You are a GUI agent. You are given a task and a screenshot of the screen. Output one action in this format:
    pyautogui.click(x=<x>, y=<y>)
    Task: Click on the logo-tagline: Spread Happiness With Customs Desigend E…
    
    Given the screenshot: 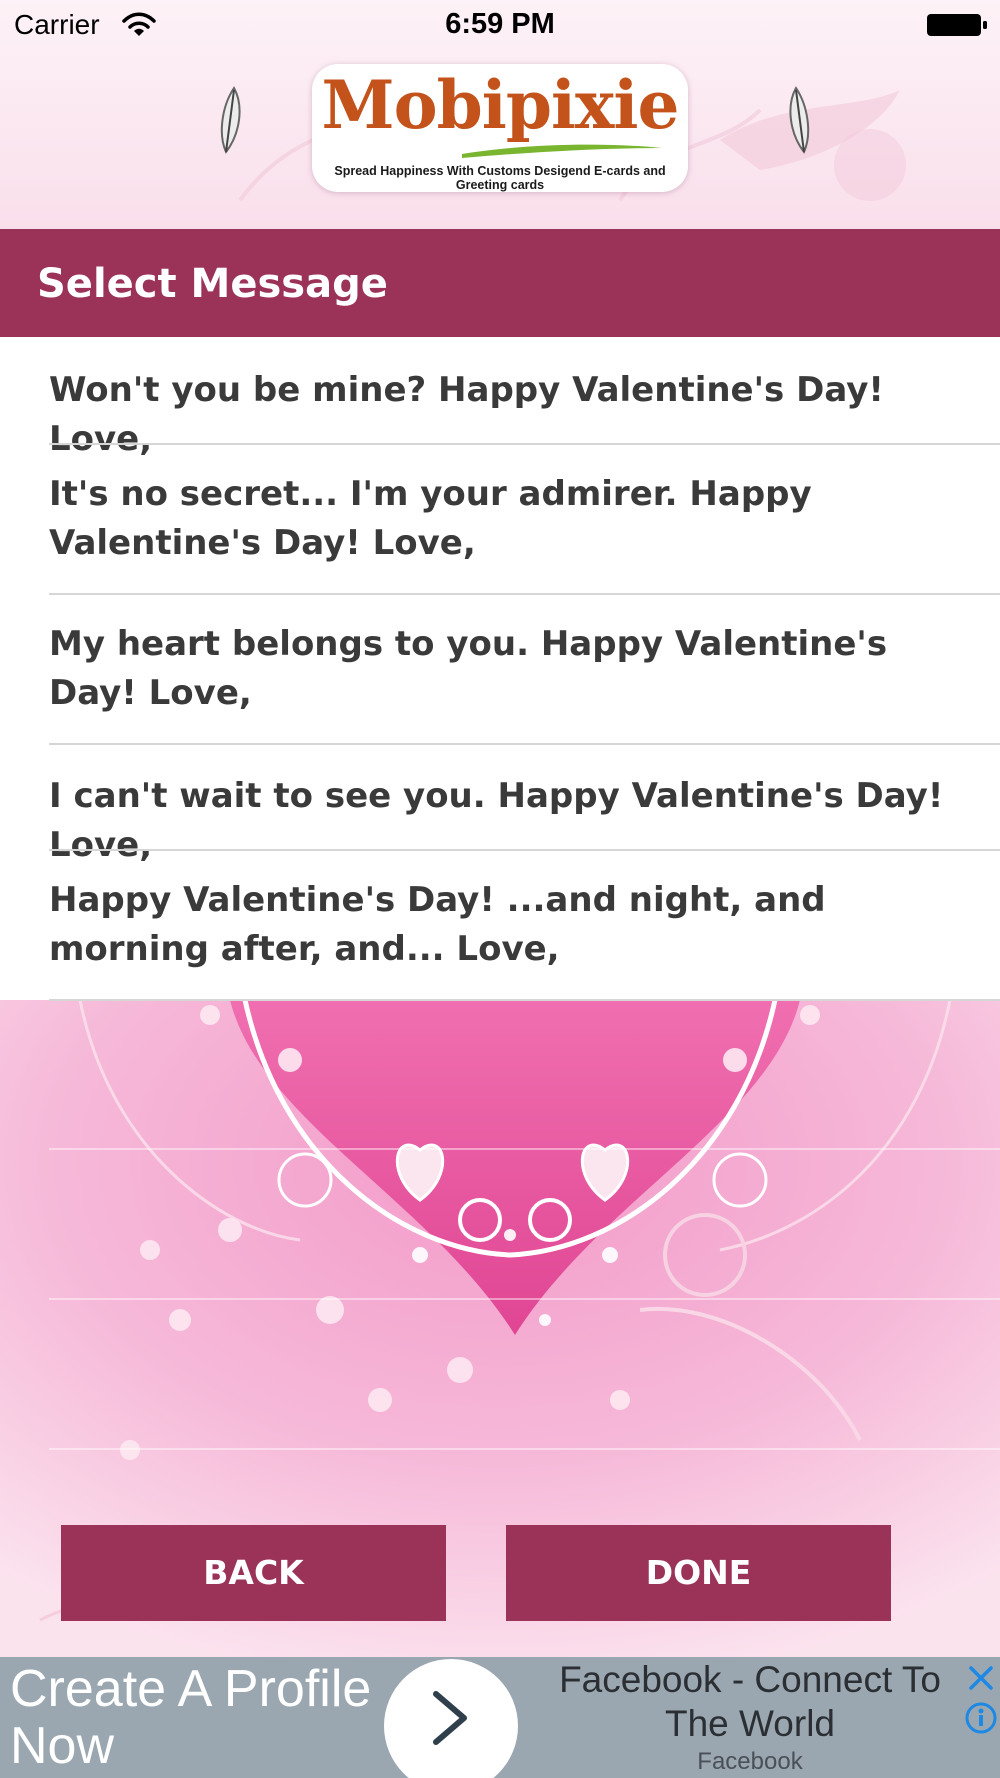 What is the action you would take?
    pyautogui.click(x=500, y=178)
    